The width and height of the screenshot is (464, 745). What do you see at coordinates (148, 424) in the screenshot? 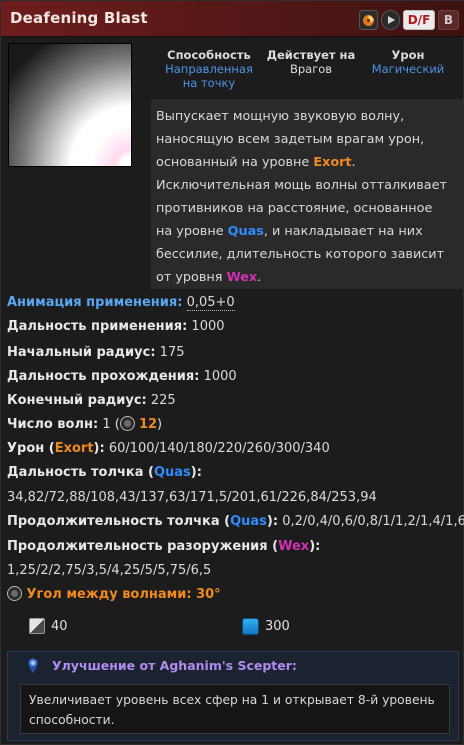
I see `talent-value: 12` at bounding box center [148, 424].